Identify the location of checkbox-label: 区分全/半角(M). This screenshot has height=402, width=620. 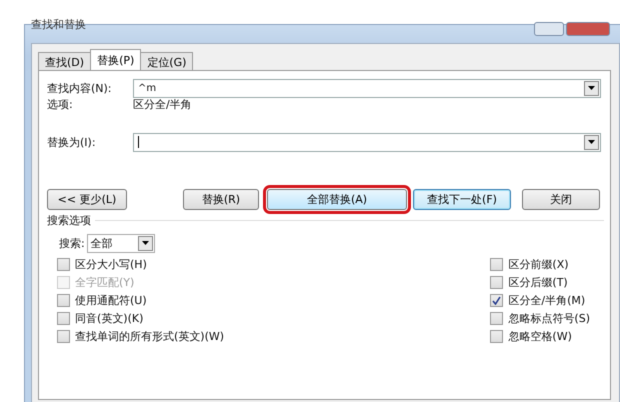
(547, 300).